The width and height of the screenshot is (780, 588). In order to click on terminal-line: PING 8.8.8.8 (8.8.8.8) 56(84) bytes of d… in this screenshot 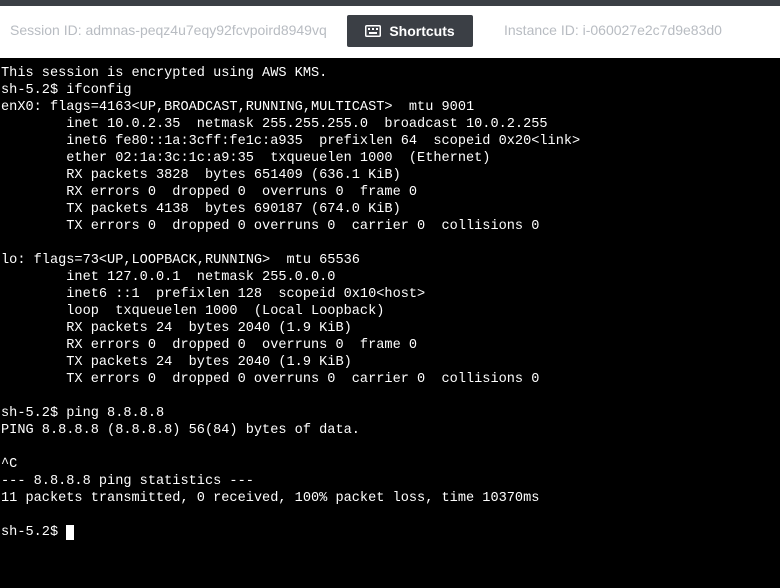, I will do `click(180, 430)`.